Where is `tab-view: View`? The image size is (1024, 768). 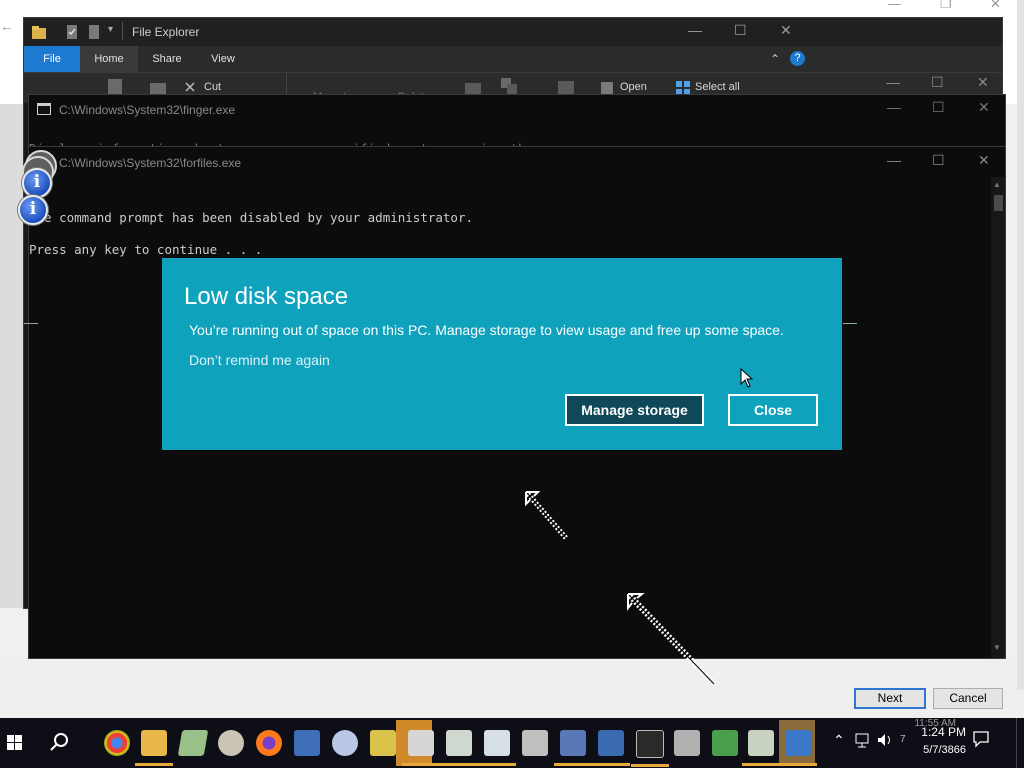 tab-view: View is located at coordinates (223, 59).